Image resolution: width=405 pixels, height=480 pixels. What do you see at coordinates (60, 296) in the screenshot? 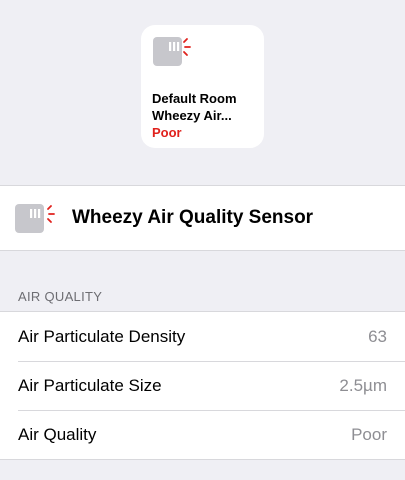
I see `section-header-air-quality: AIR QUALITY` at bounding box center [60, 296].